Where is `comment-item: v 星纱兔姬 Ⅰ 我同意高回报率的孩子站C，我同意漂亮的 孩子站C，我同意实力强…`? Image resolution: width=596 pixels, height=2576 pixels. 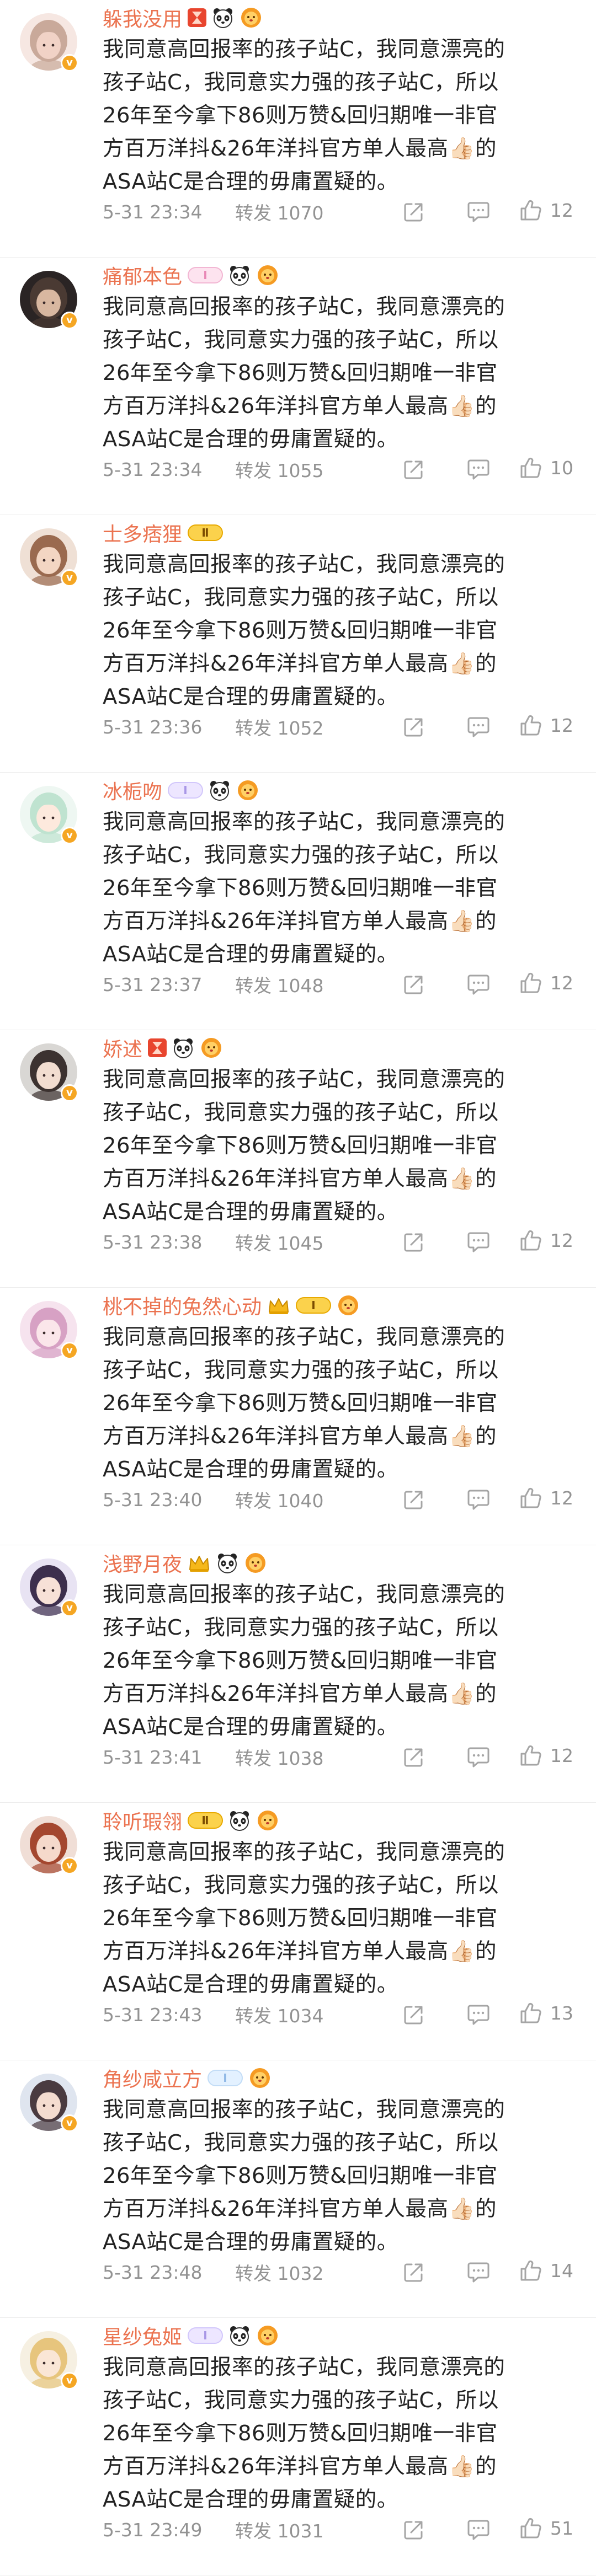
comment-item: v 星纱兔姬 Ⅰ 我同意高回报率的孩子站C，我同意漂亮的 孩子站C，我同意实力强… is located at coordinates (298, 2446).